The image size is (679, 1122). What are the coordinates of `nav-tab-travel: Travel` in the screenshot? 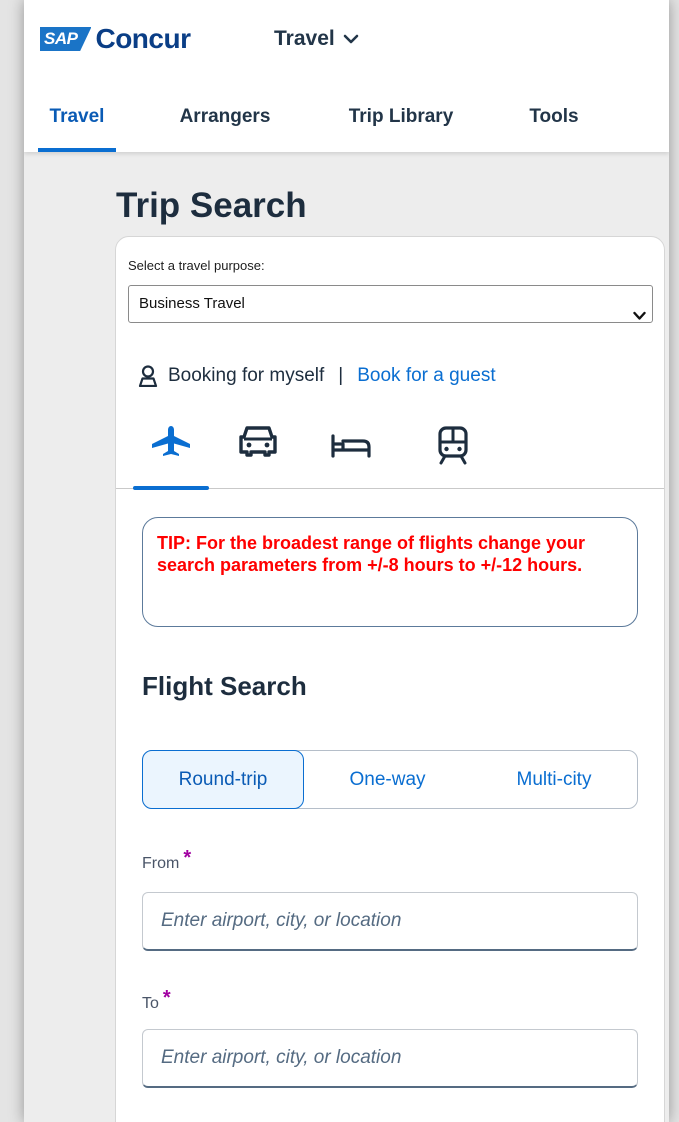 It's located at (77, 126).